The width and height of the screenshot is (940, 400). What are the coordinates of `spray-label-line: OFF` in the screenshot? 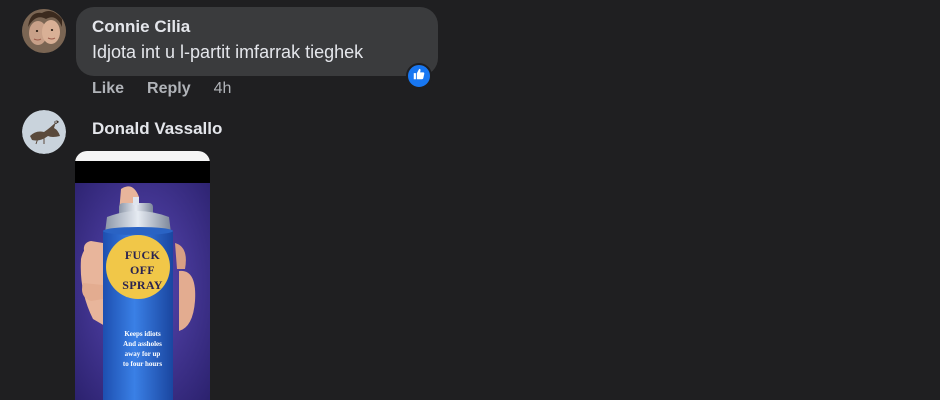 It's located at (142, 270).